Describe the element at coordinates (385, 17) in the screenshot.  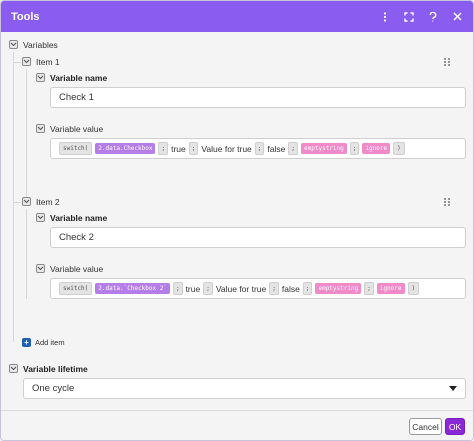
I see `more-vertical-icon` at that location.